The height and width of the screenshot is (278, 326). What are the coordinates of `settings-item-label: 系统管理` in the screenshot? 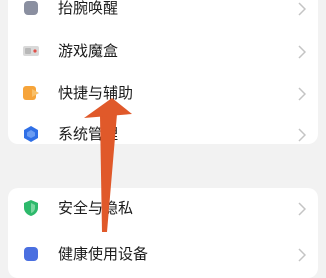 It's located at (88, 134).